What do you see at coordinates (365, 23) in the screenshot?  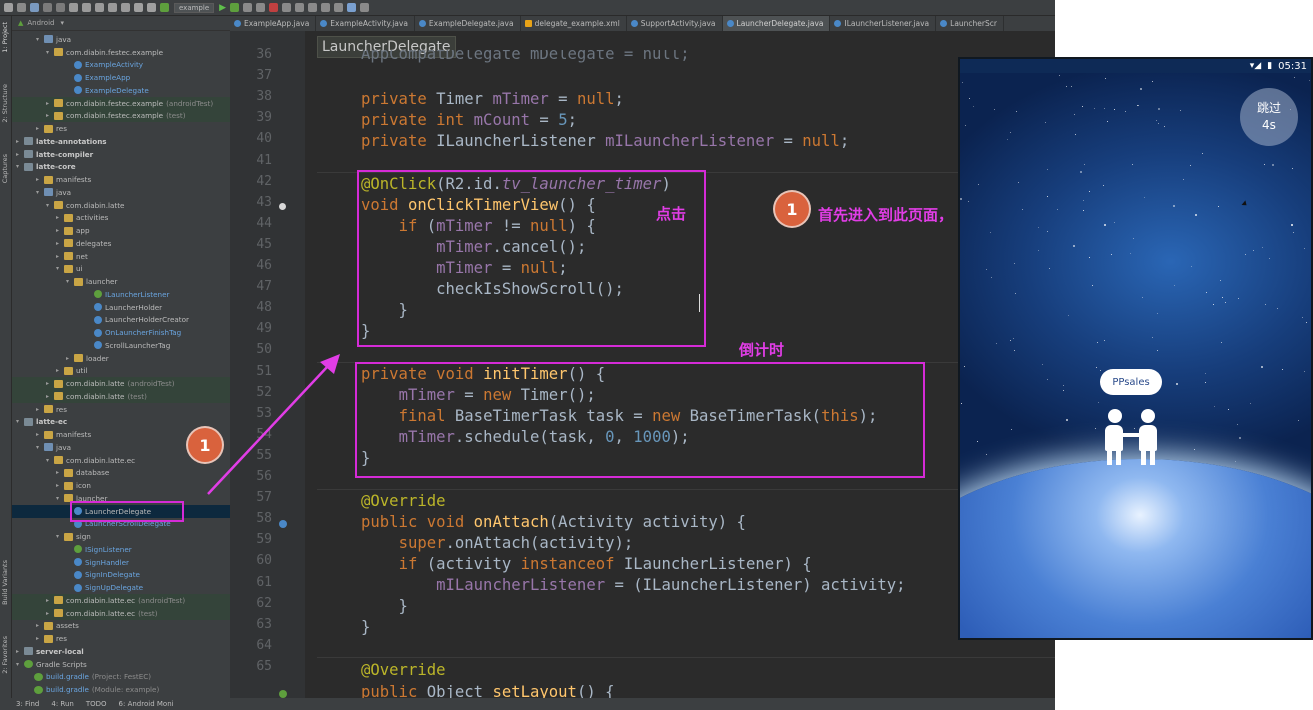 I see `editor-tab: ExampleActivity.java` at bounding box center [365, 23].